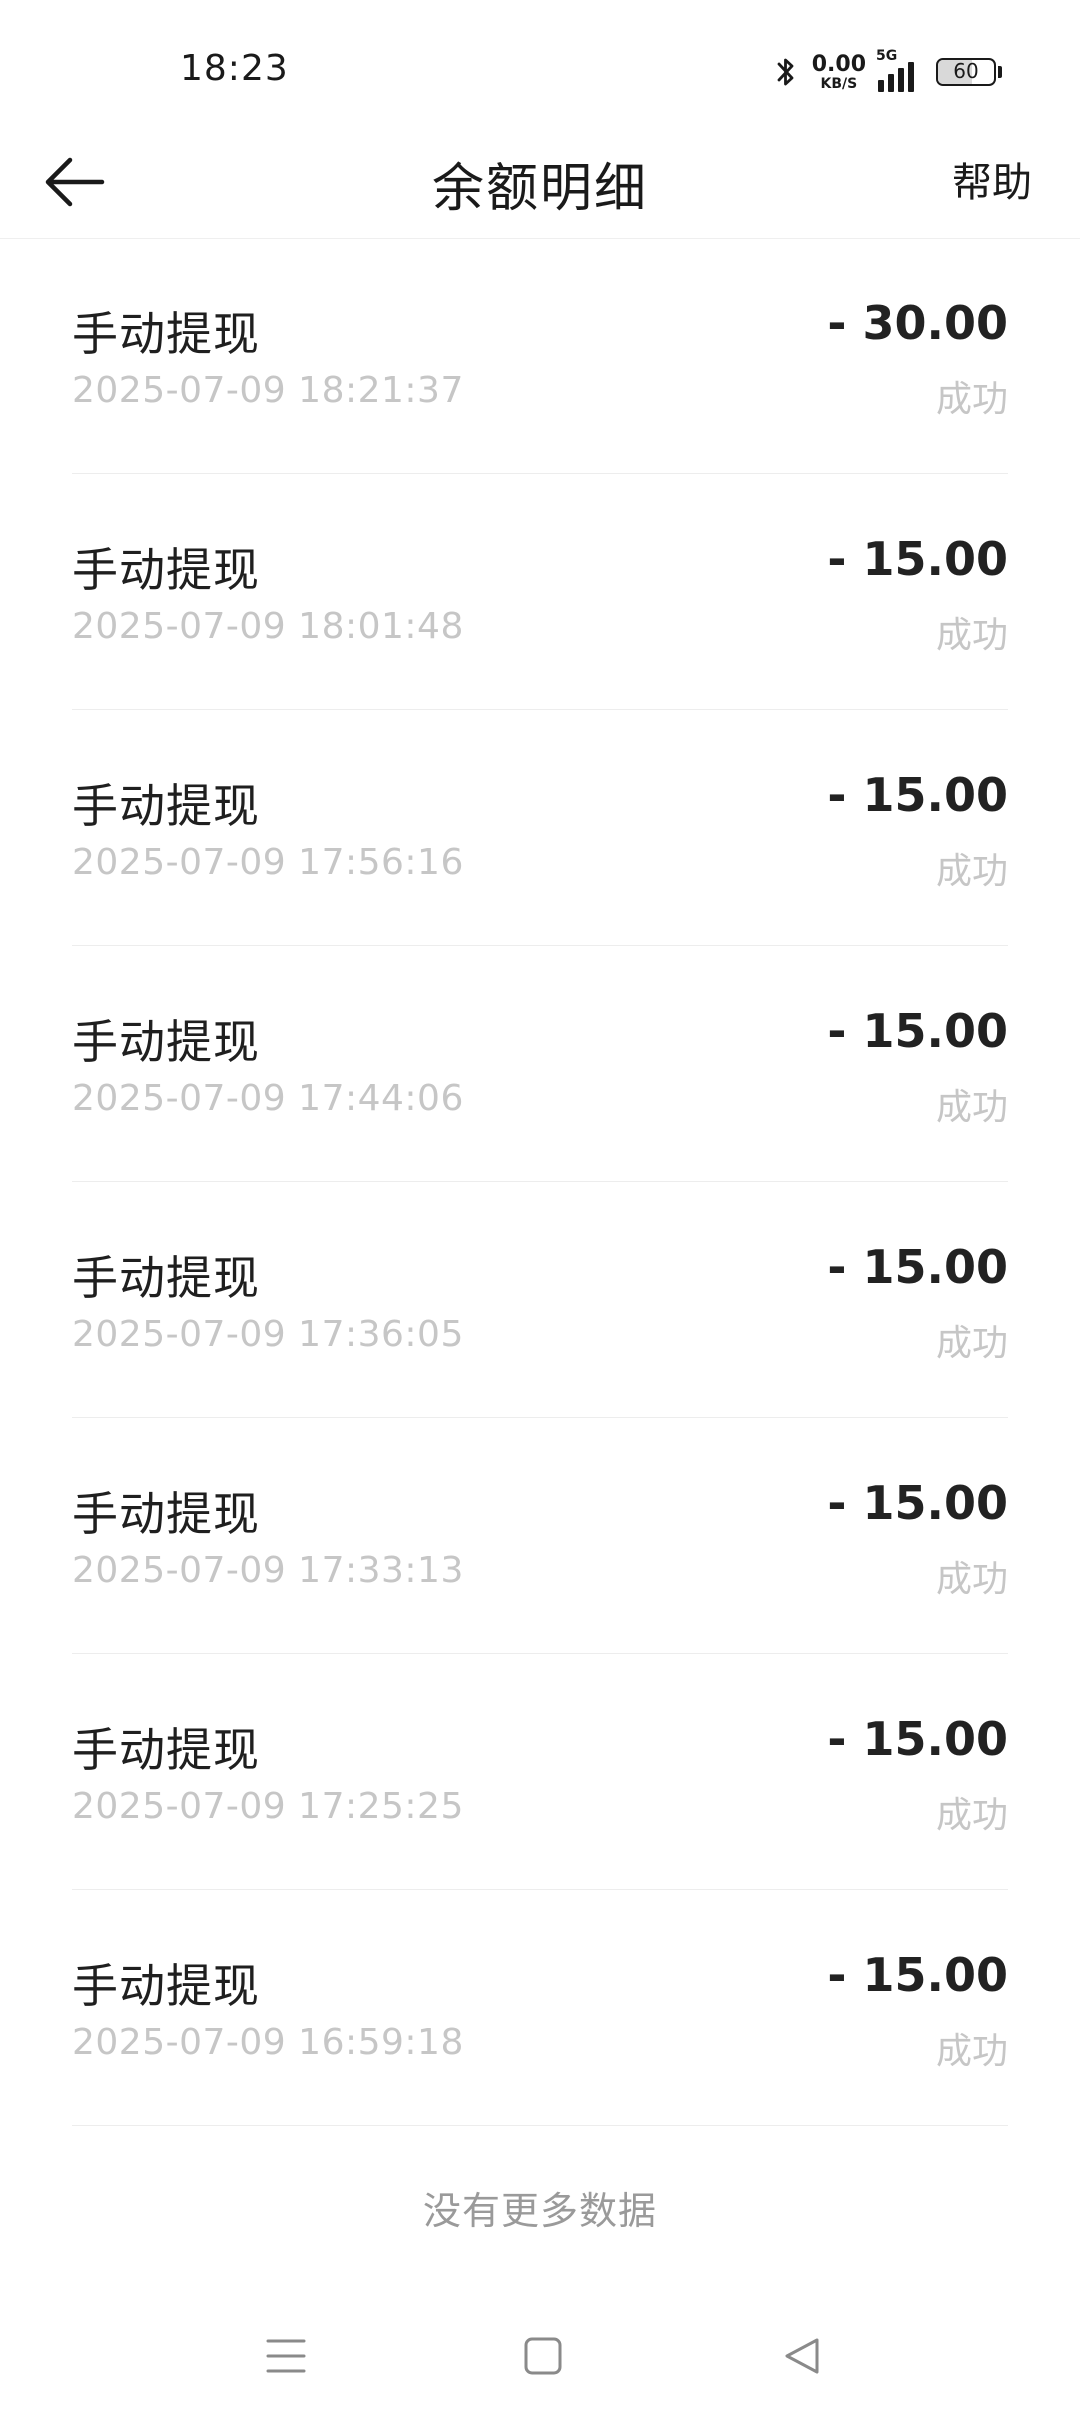 The height and width of the screenshot is (2412, 1080). I want to click on menu-icon, so click(286, 2356).